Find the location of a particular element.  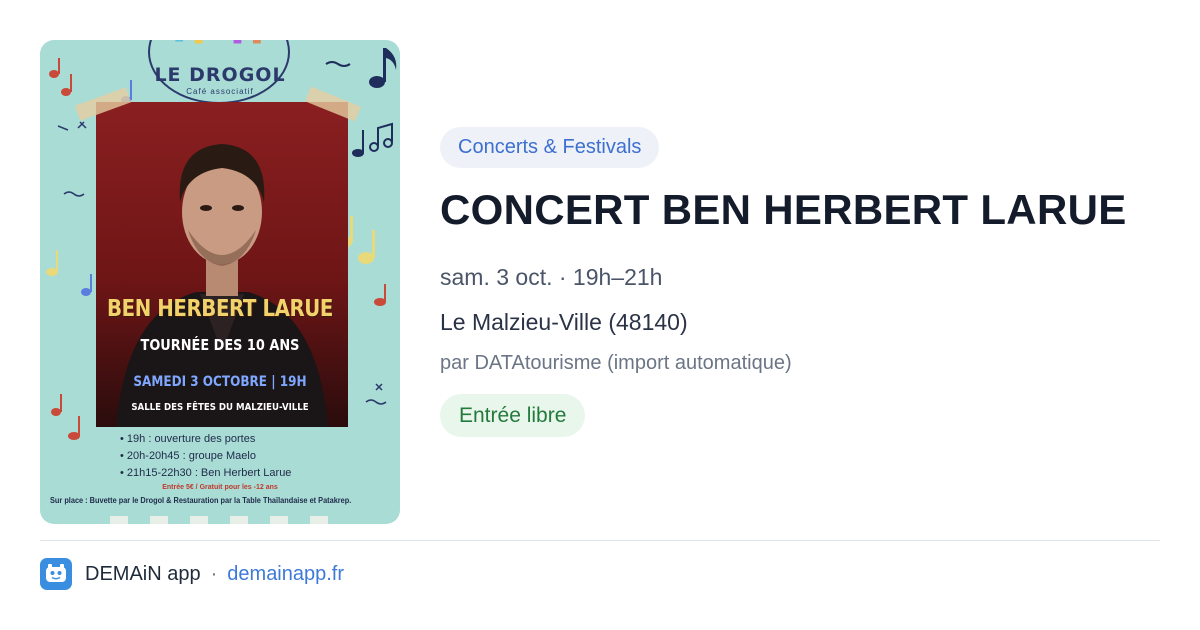

poster-logo-name: LE DROGOL is located at coordinates (220, 75).